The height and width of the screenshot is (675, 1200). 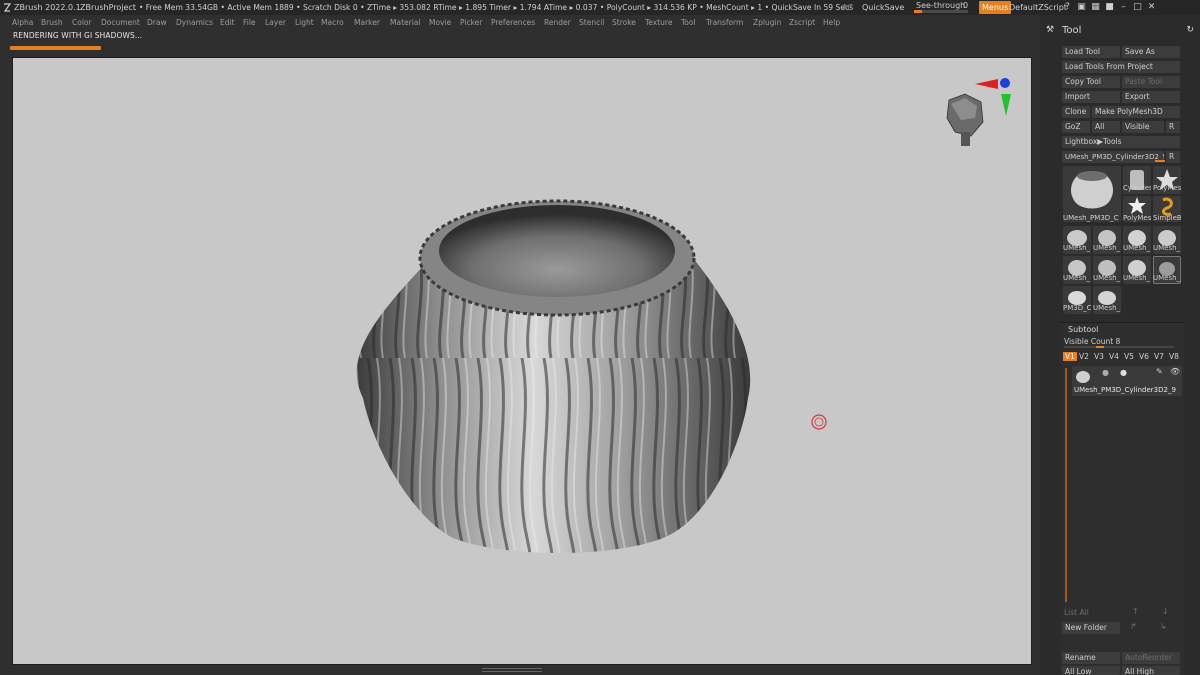 I want to click on menu-layer: Layer, so click(x=275, y=22).